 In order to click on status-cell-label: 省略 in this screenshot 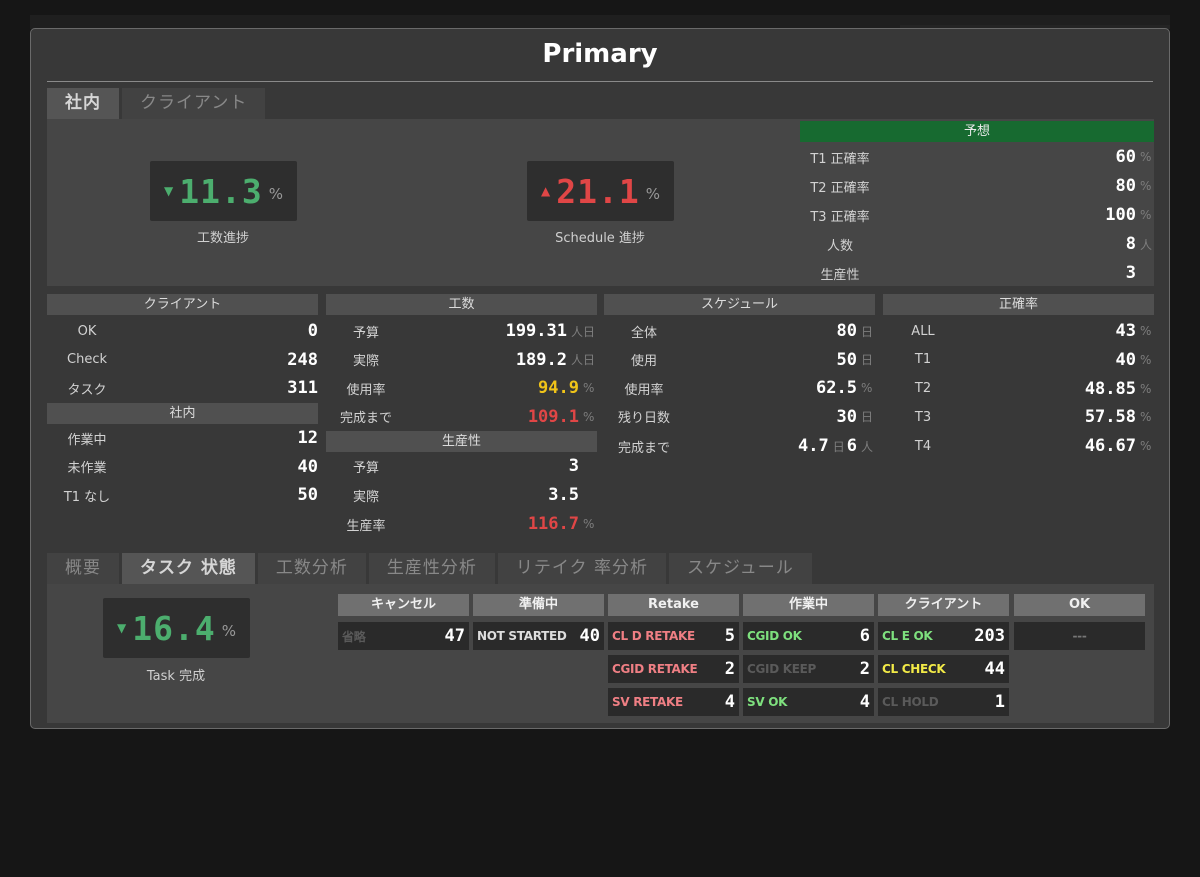, I will do `click(354, 636)`.